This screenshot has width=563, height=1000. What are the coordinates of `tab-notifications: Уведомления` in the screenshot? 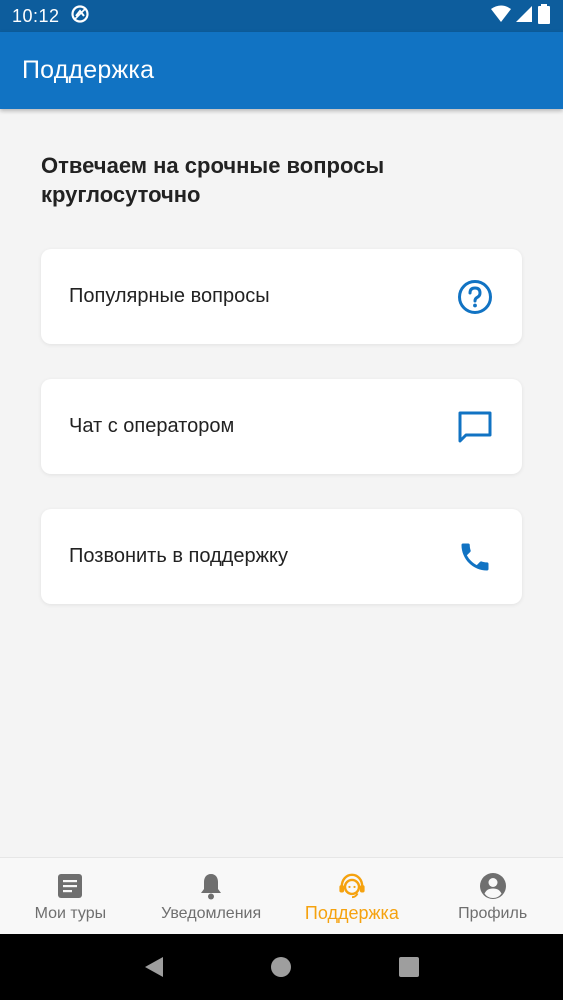 It's located at (211, 896).